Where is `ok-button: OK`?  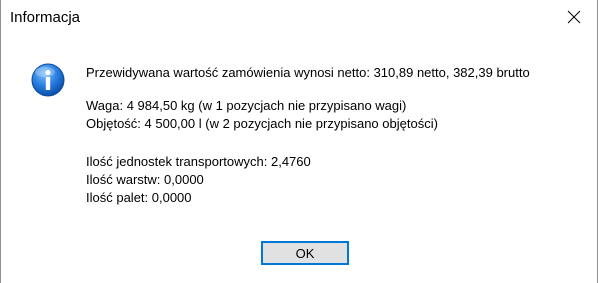
ok-button: OK is located at coordinates (305, 253).